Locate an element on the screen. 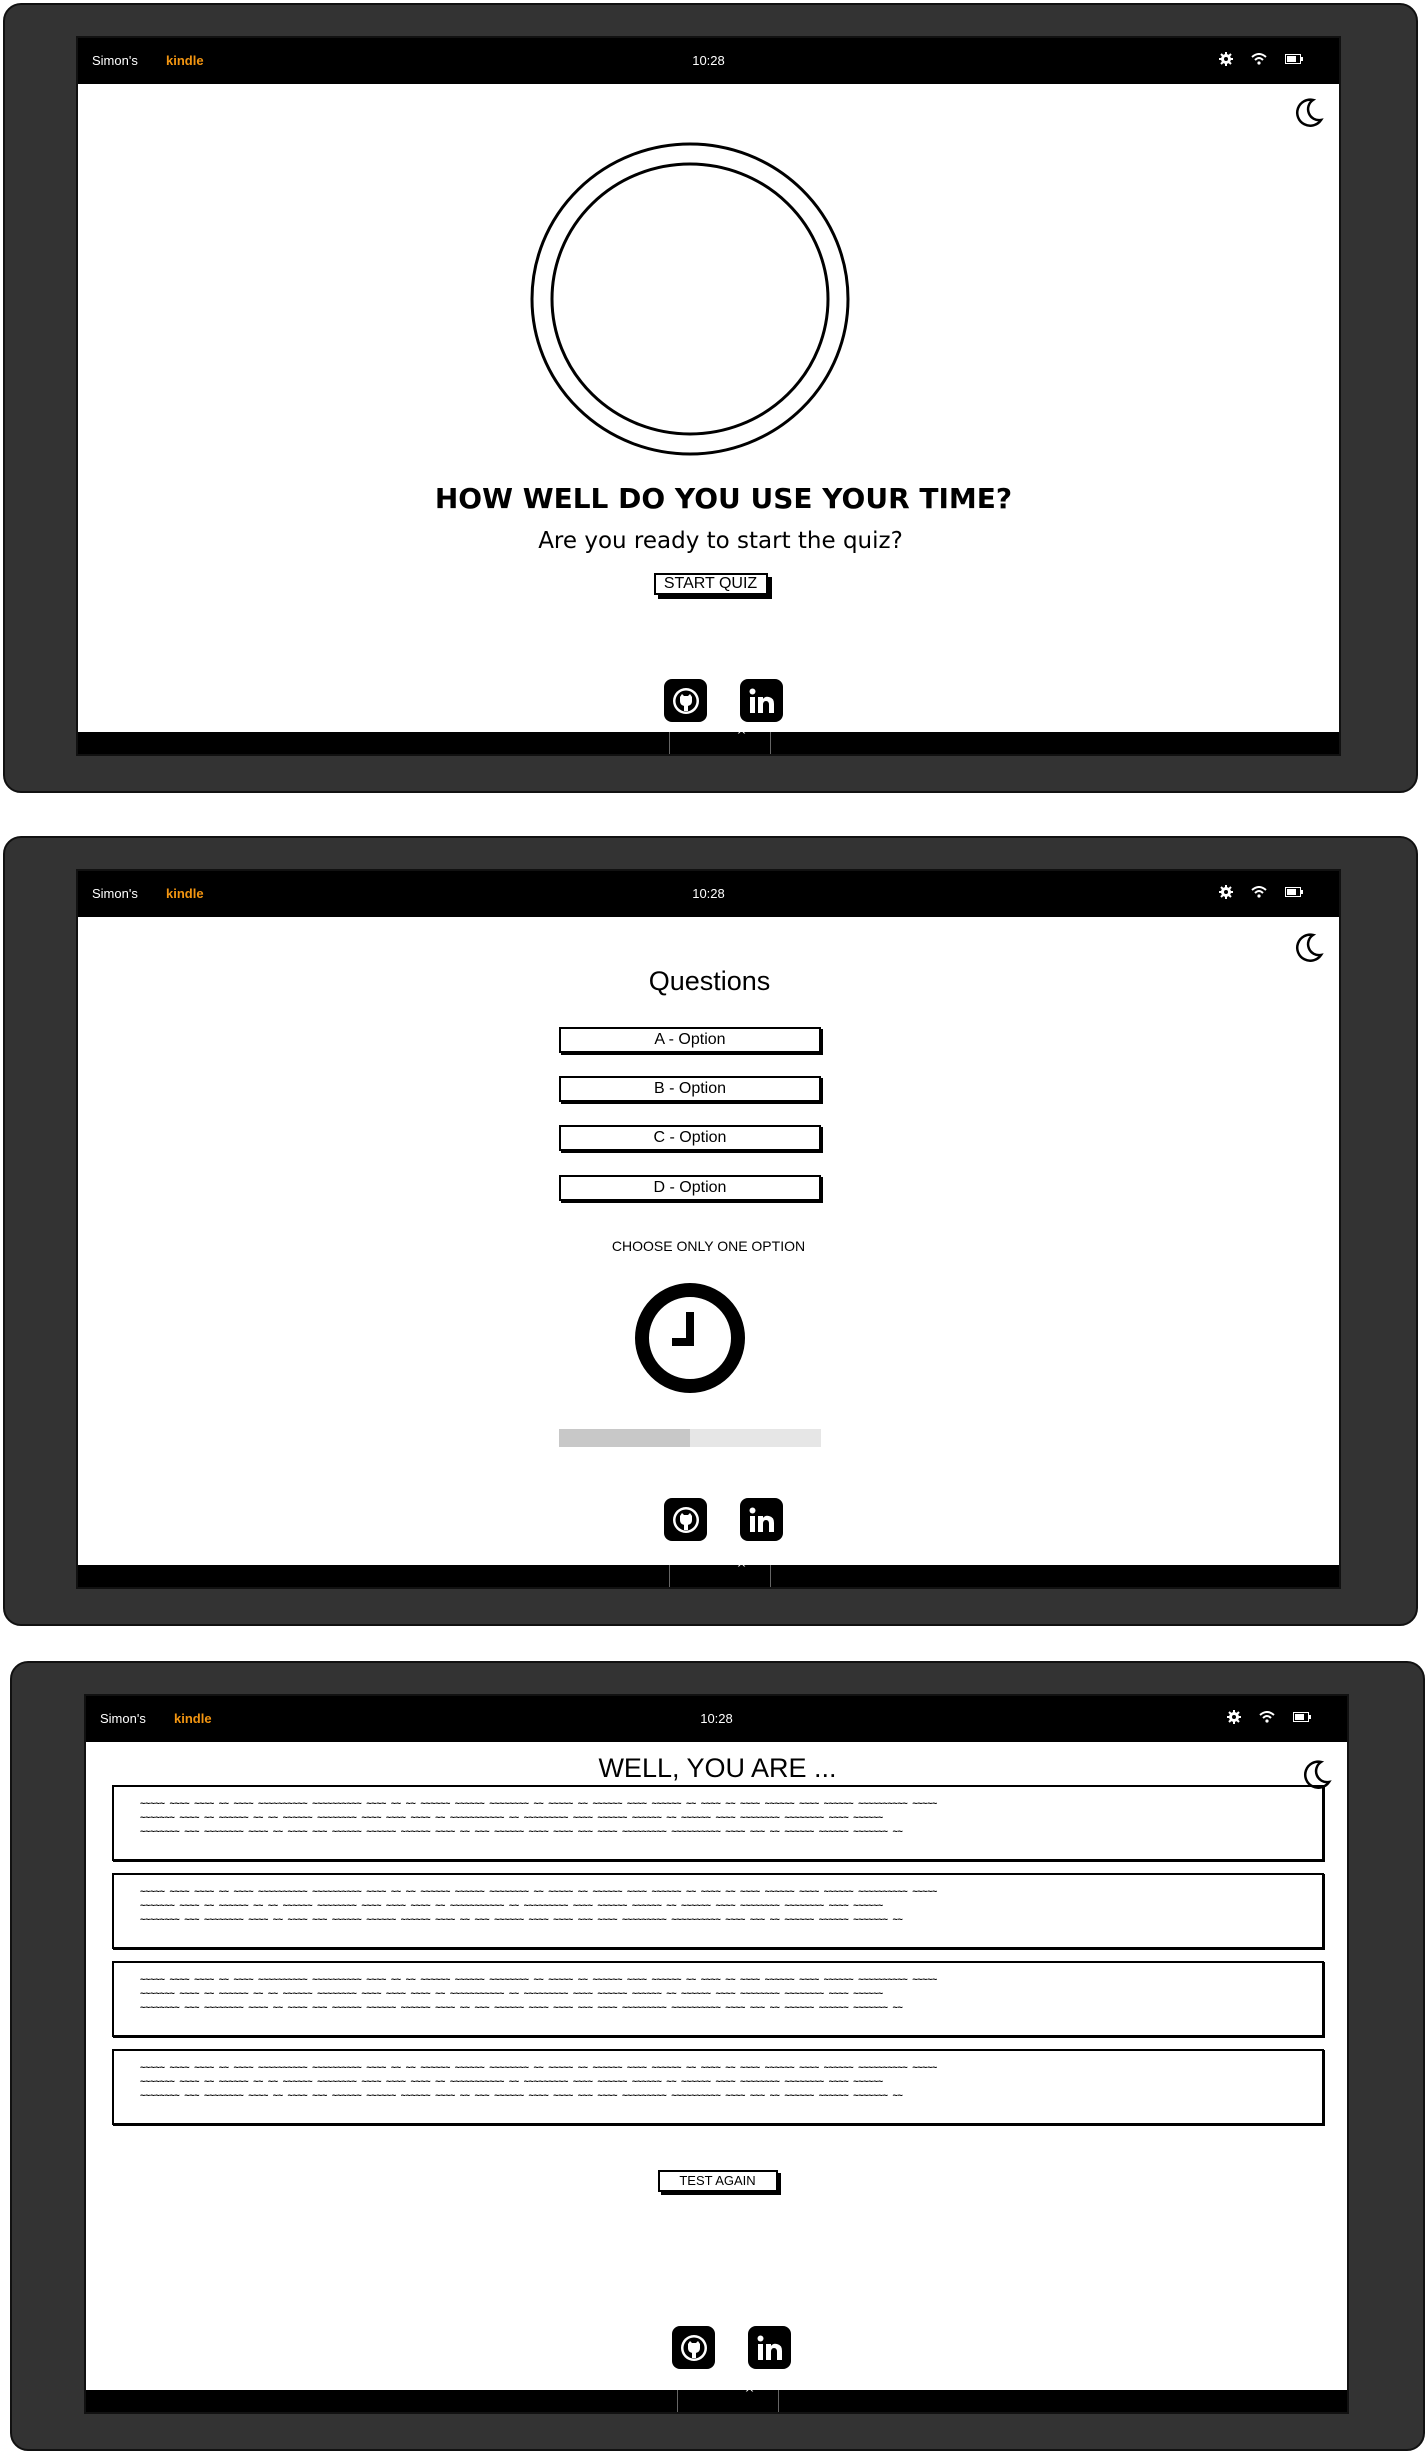 The width and height of the screenshot is (1427, 2454). progress-bar is located at coordinates (690, 1438).